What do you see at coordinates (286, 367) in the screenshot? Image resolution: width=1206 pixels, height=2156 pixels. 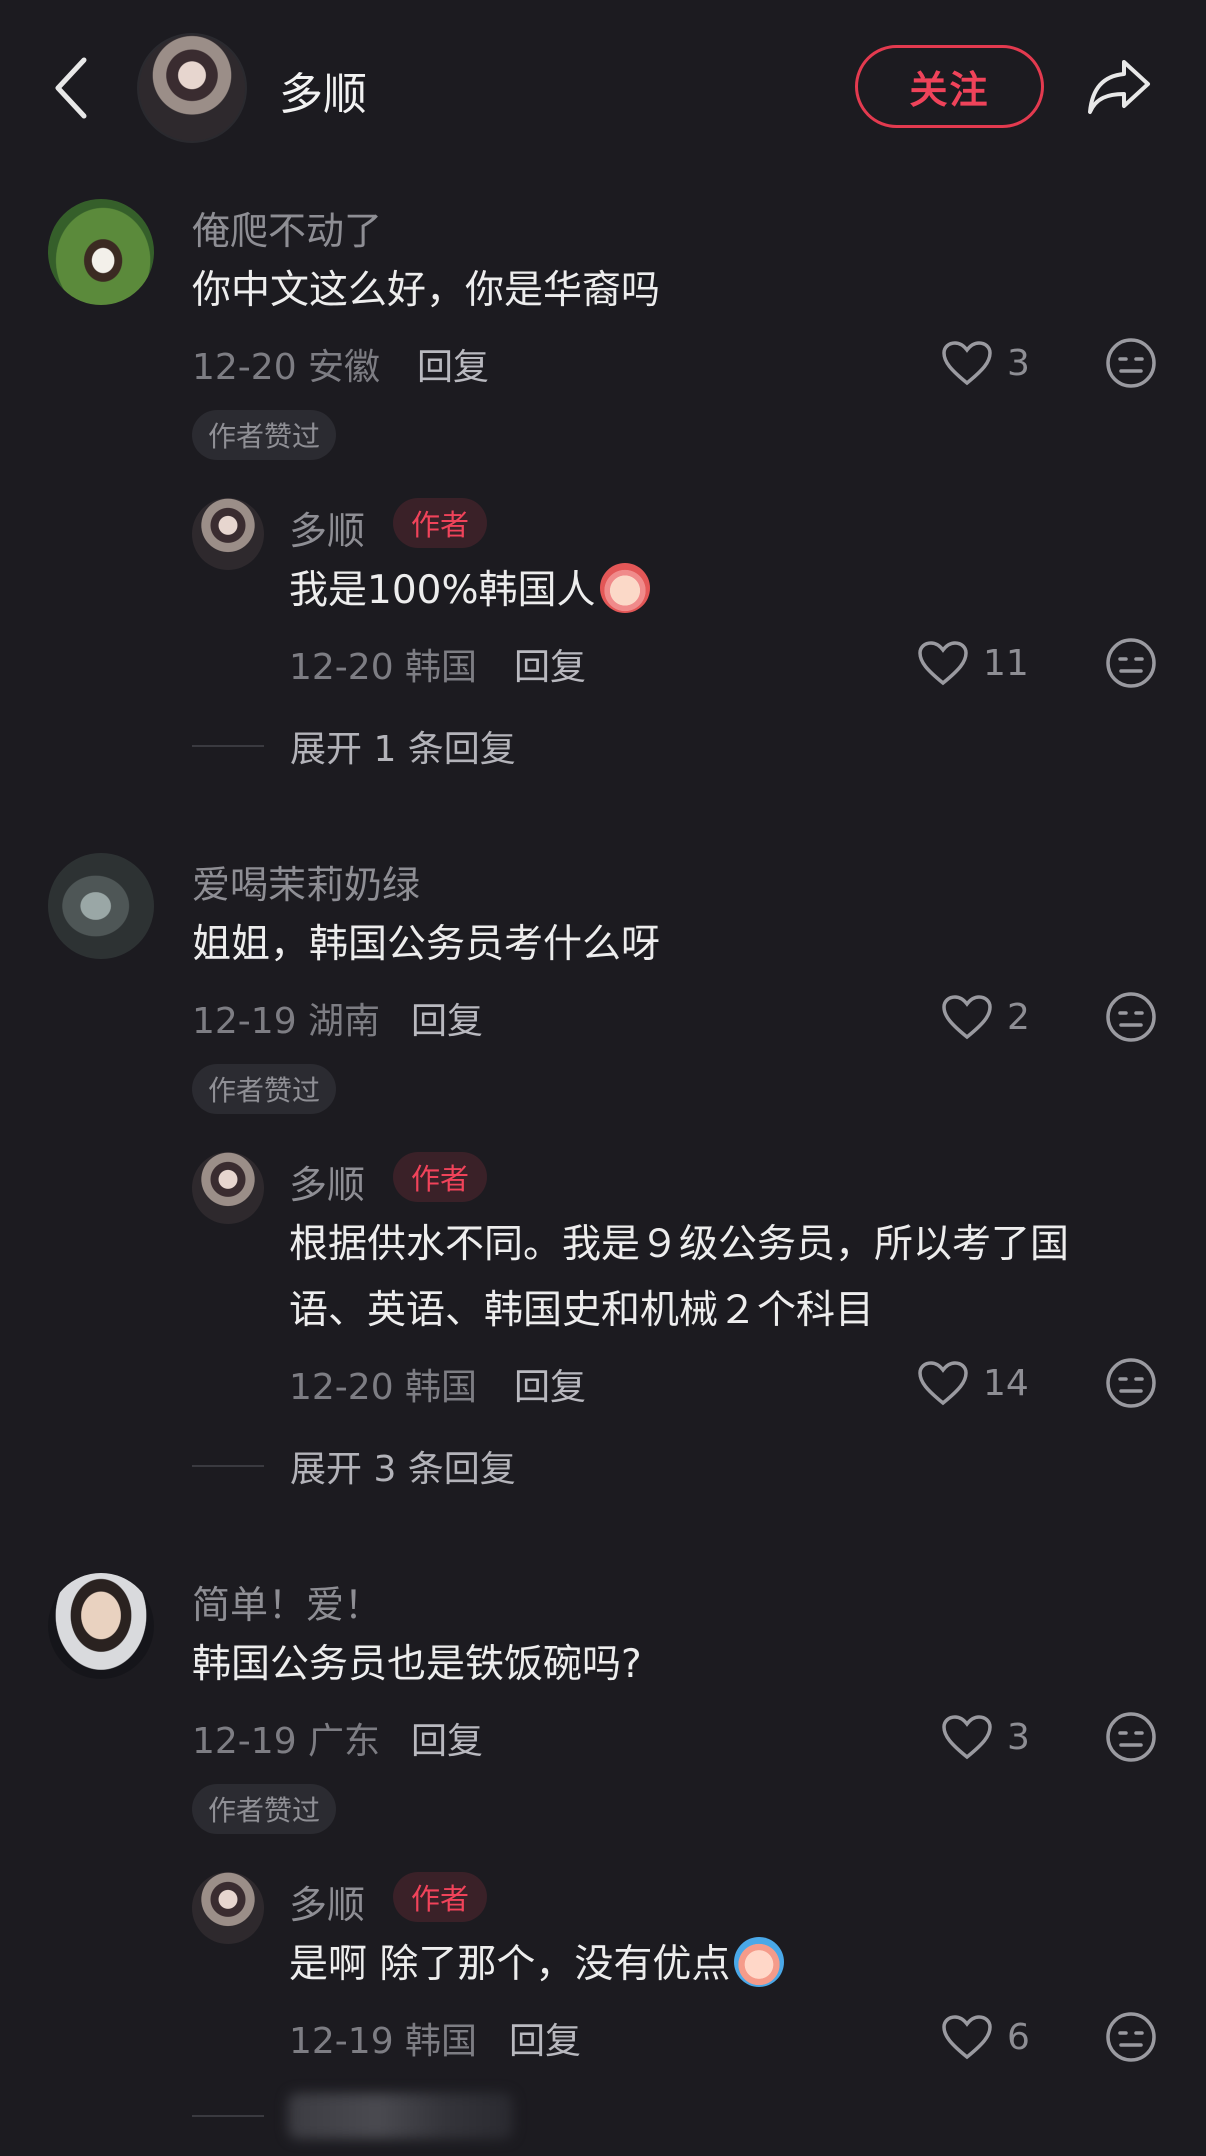 I see `comment-date-location: 12-20 安徽` at bounding box center [286, 367].